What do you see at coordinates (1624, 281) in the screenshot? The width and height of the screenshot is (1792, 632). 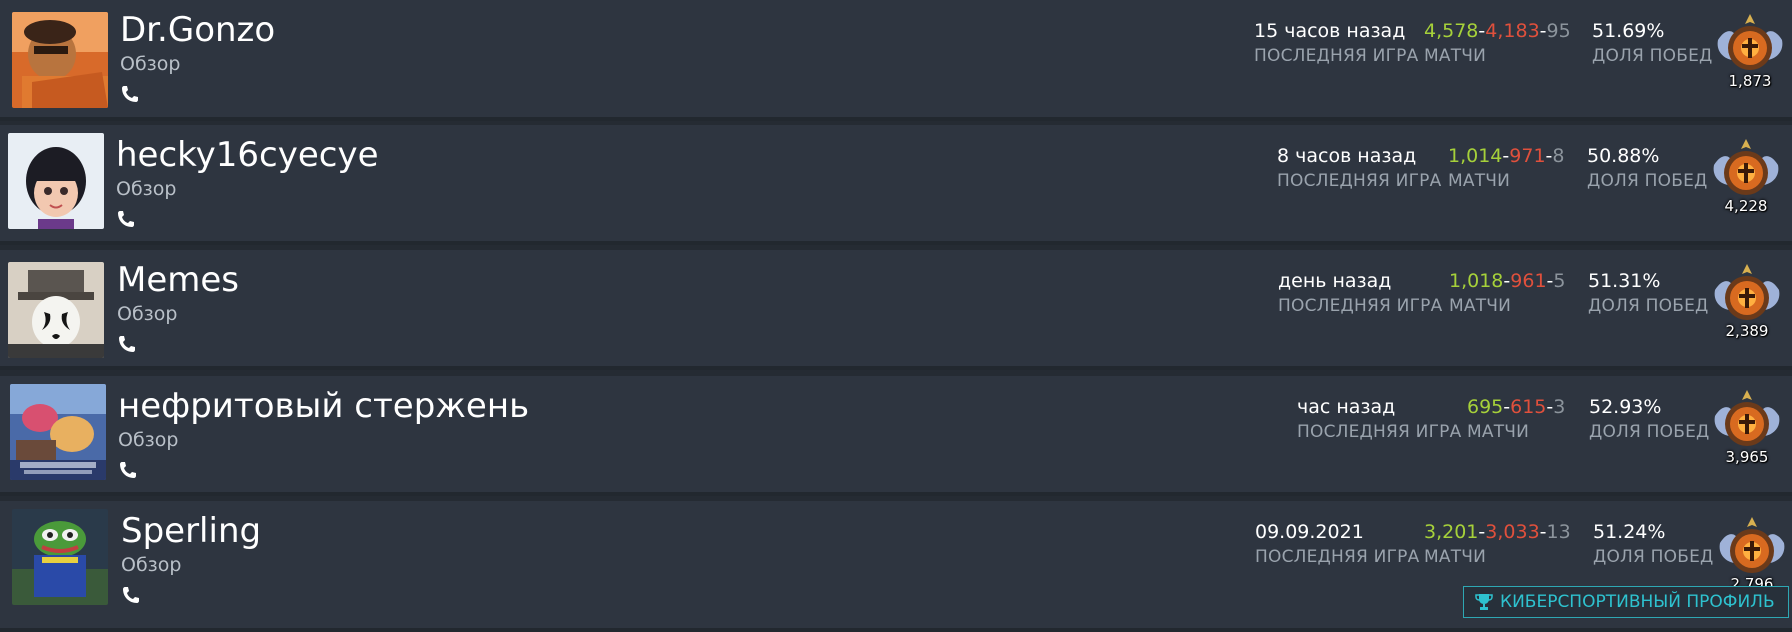 I see `winrate-value: 51.31%` at bounding box center [1624, 281].